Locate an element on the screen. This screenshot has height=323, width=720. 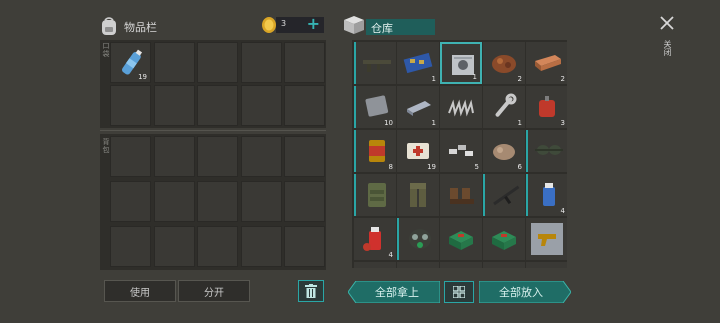
coin-count: 3 is located at coordinates (284, 23).